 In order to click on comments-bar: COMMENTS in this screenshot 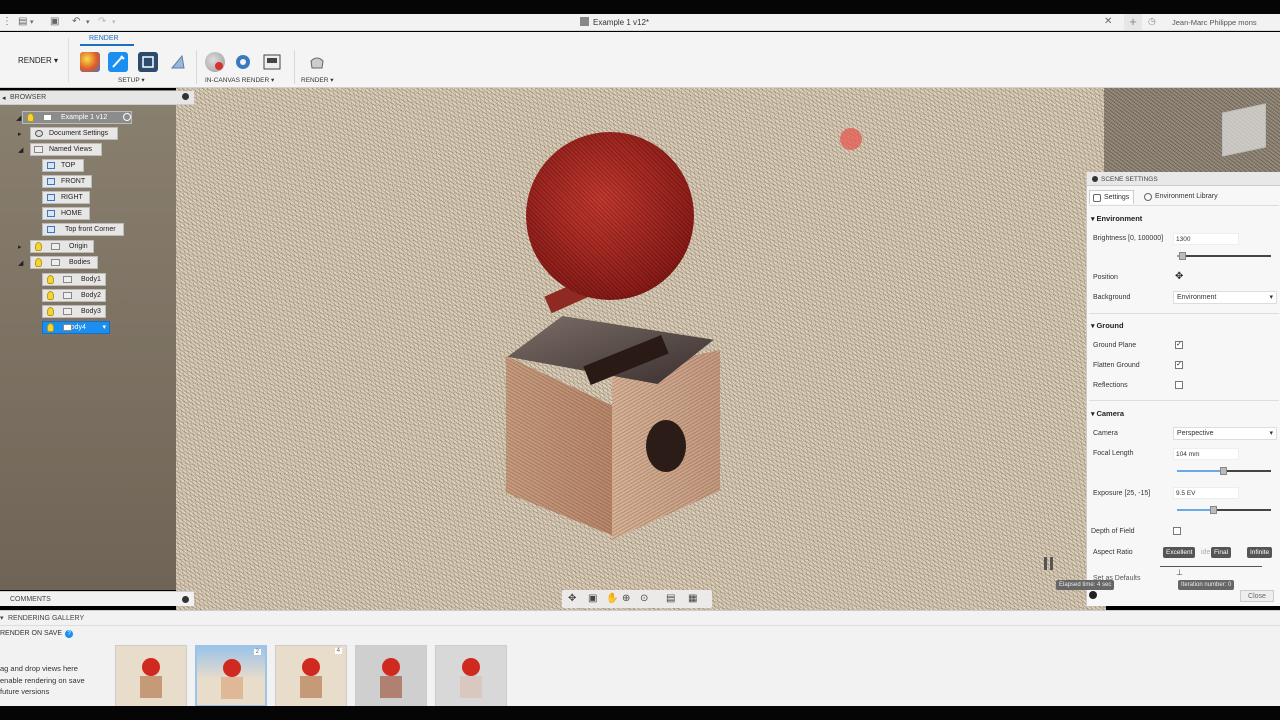, I will do `click(97, 598)`.